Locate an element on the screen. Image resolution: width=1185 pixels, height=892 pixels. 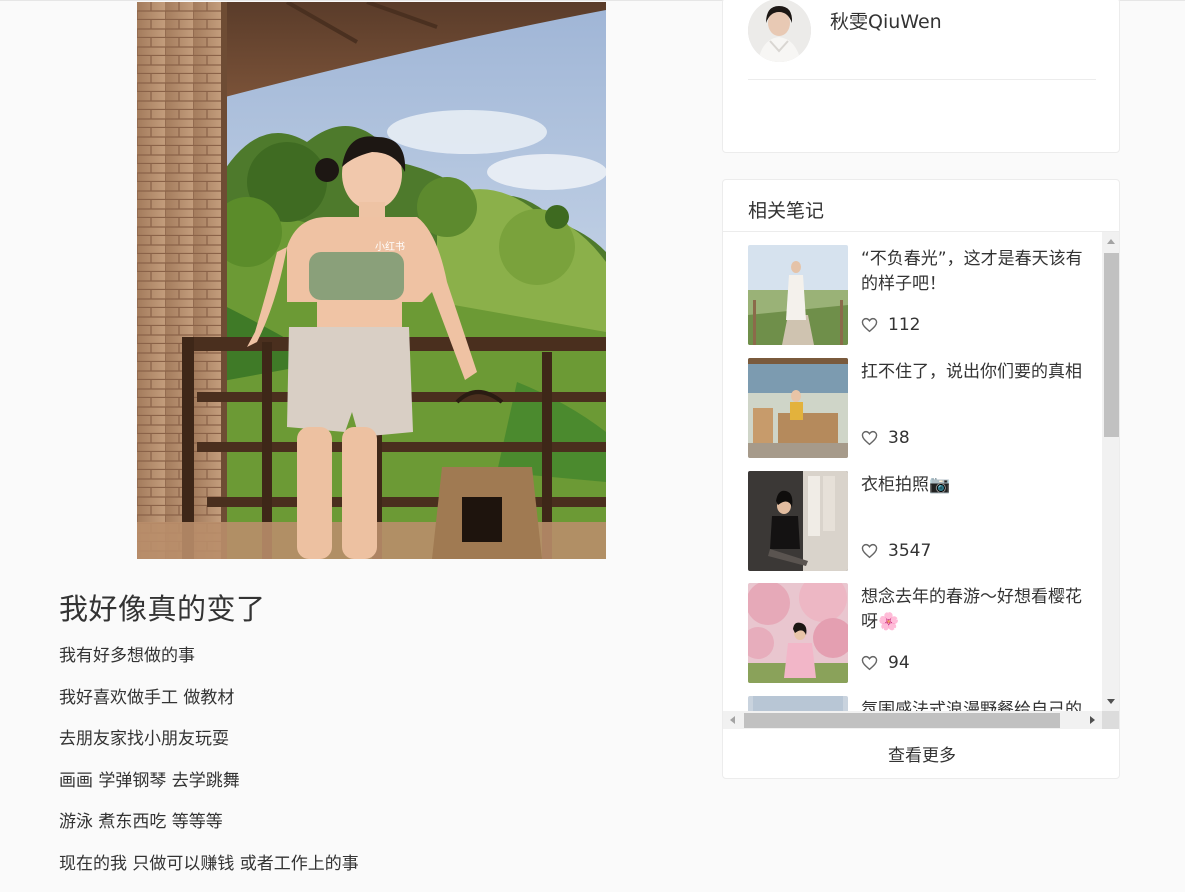
like-count: 112 is located at coordinates (890, 325).